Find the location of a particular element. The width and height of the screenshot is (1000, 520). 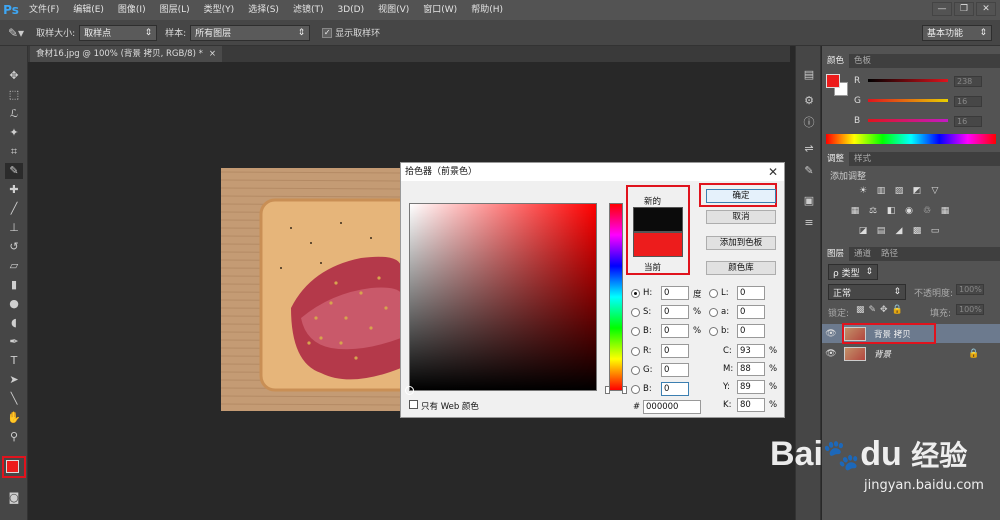

layer-row-background-copy: 👁 背景 拷贝 is located at coordinates (911, 333).